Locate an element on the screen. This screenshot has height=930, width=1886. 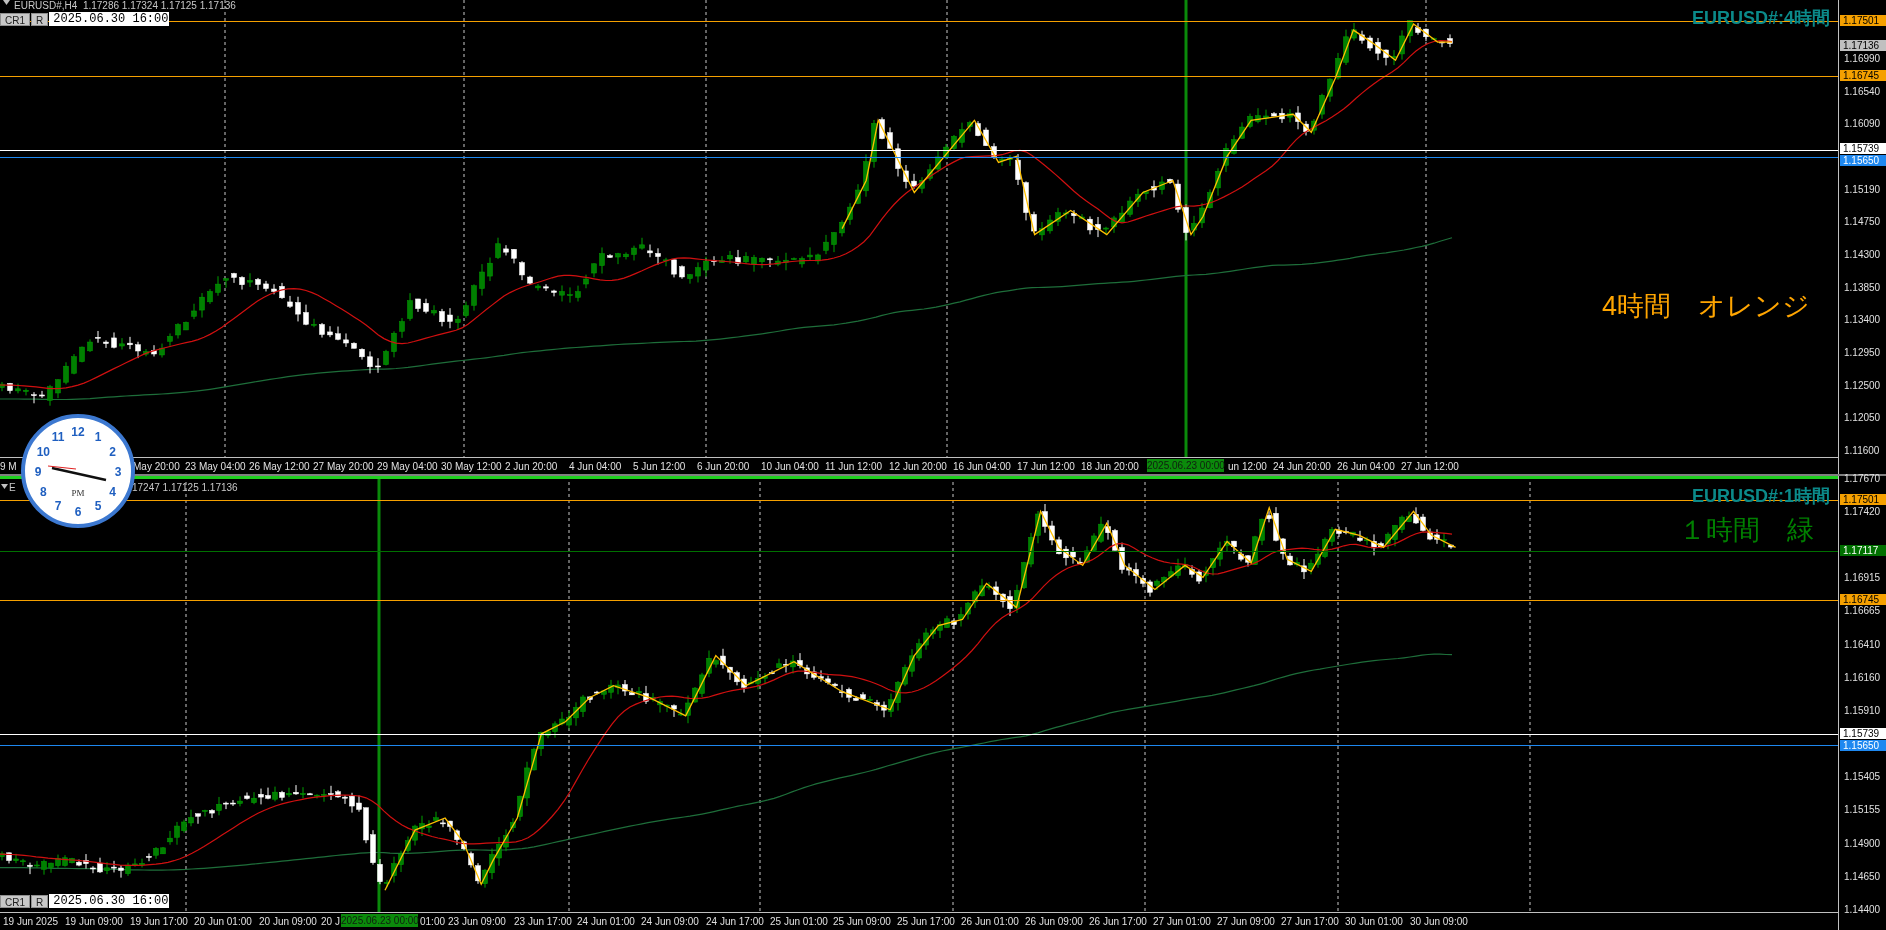
clock-numeral: 12 is located at coordinates (78, 431).